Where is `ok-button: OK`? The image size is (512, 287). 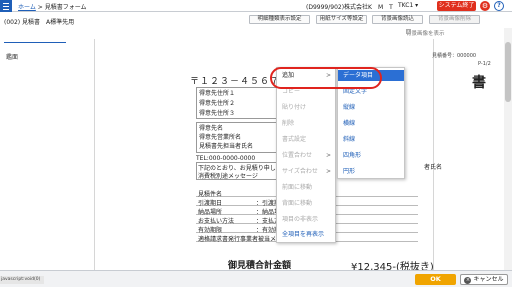
ok-button: OK is located at coordinates (435, 279).